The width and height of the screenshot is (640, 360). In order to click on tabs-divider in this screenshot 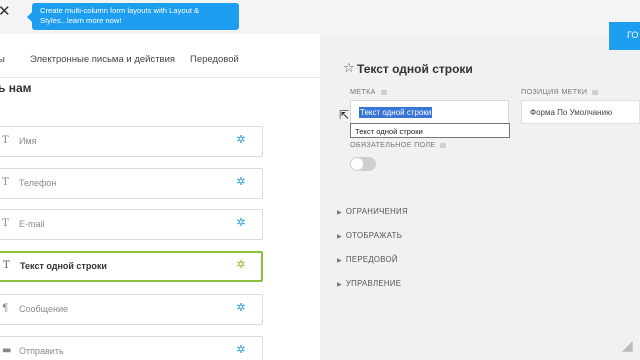, I will do `click(160, 77)`.